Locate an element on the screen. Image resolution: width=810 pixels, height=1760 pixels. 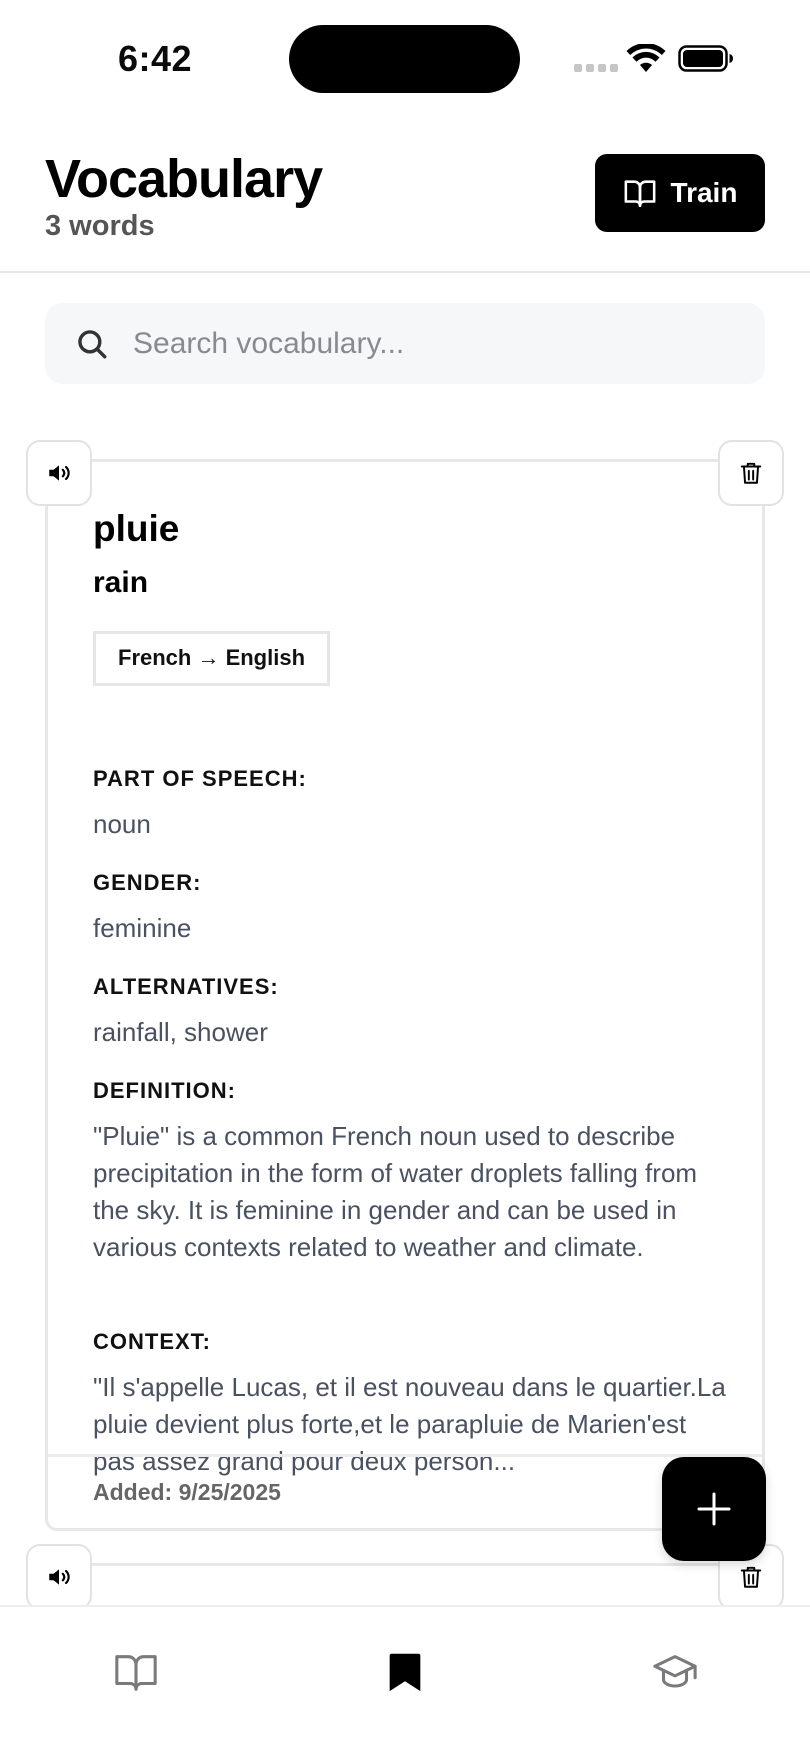
dynamic-island is located at coordinates (404, 59).